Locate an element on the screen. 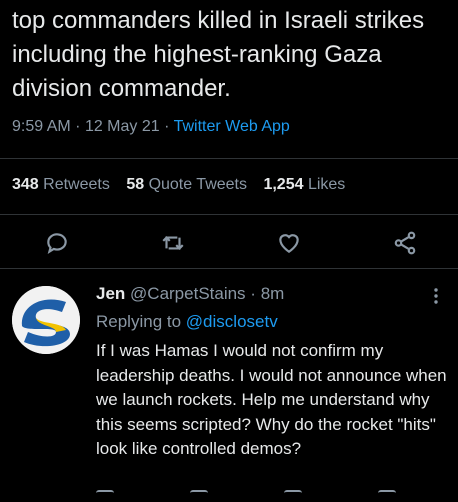 This screenshot has width=458, height=502. quote-count: 58 is located at coordinates (135, 184).